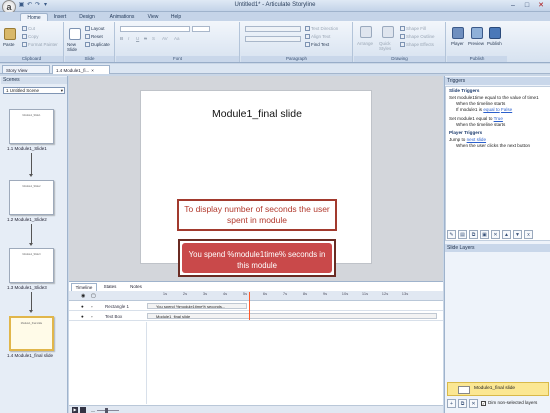 This screenshot has height=413, width=550. What do you see at coordinates (93, 410) in the screenshot?
I see `zoom-out-icon: —` at bounding box center [93, 410].